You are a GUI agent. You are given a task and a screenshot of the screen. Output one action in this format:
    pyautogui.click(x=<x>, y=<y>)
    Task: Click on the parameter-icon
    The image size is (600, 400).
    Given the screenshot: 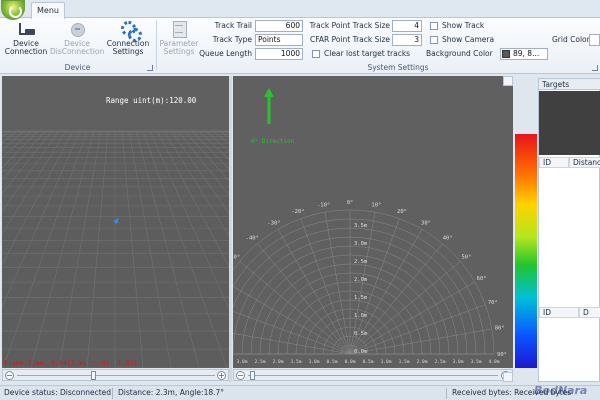 What is the action you would take?
    pyautogui.click(x=179, y=29)
    